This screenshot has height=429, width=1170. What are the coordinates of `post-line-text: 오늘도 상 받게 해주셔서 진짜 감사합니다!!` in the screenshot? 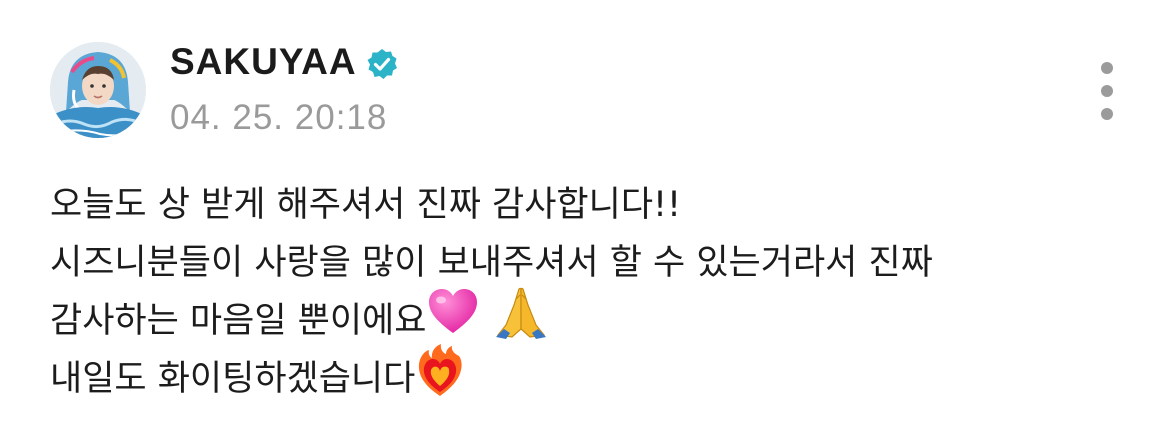 It's located at (366, 205).